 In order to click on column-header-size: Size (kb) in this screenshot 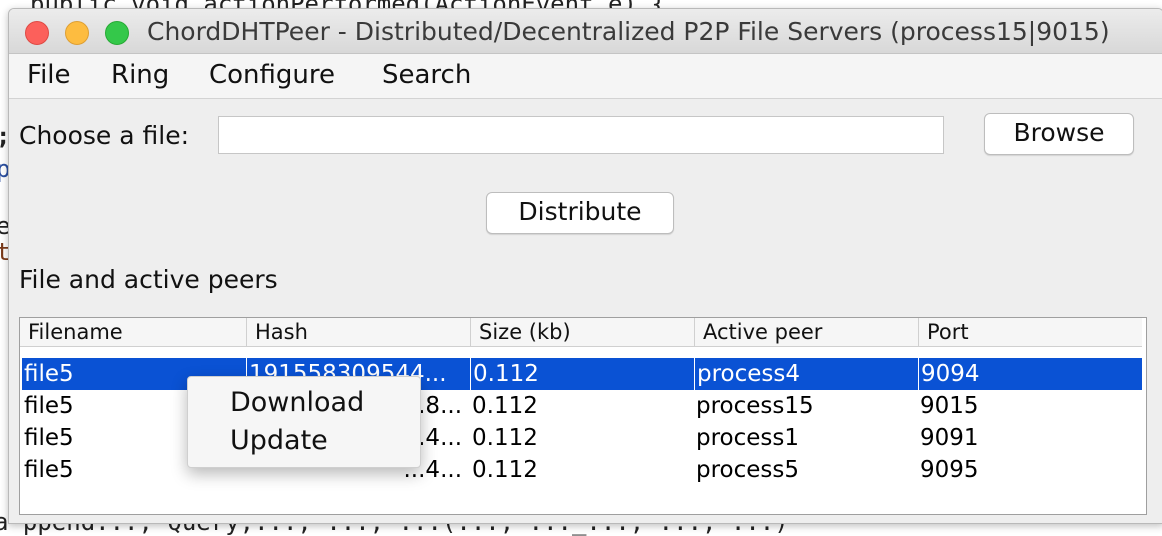, I will do `click(582, 332)`.